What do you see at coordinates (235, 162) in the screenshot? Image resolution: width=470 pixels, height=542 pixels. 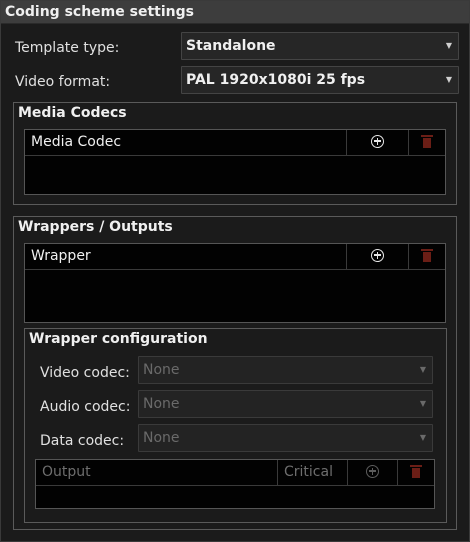 I see `media-codecs-table: Media Codec` at bounding box center [235, 162].